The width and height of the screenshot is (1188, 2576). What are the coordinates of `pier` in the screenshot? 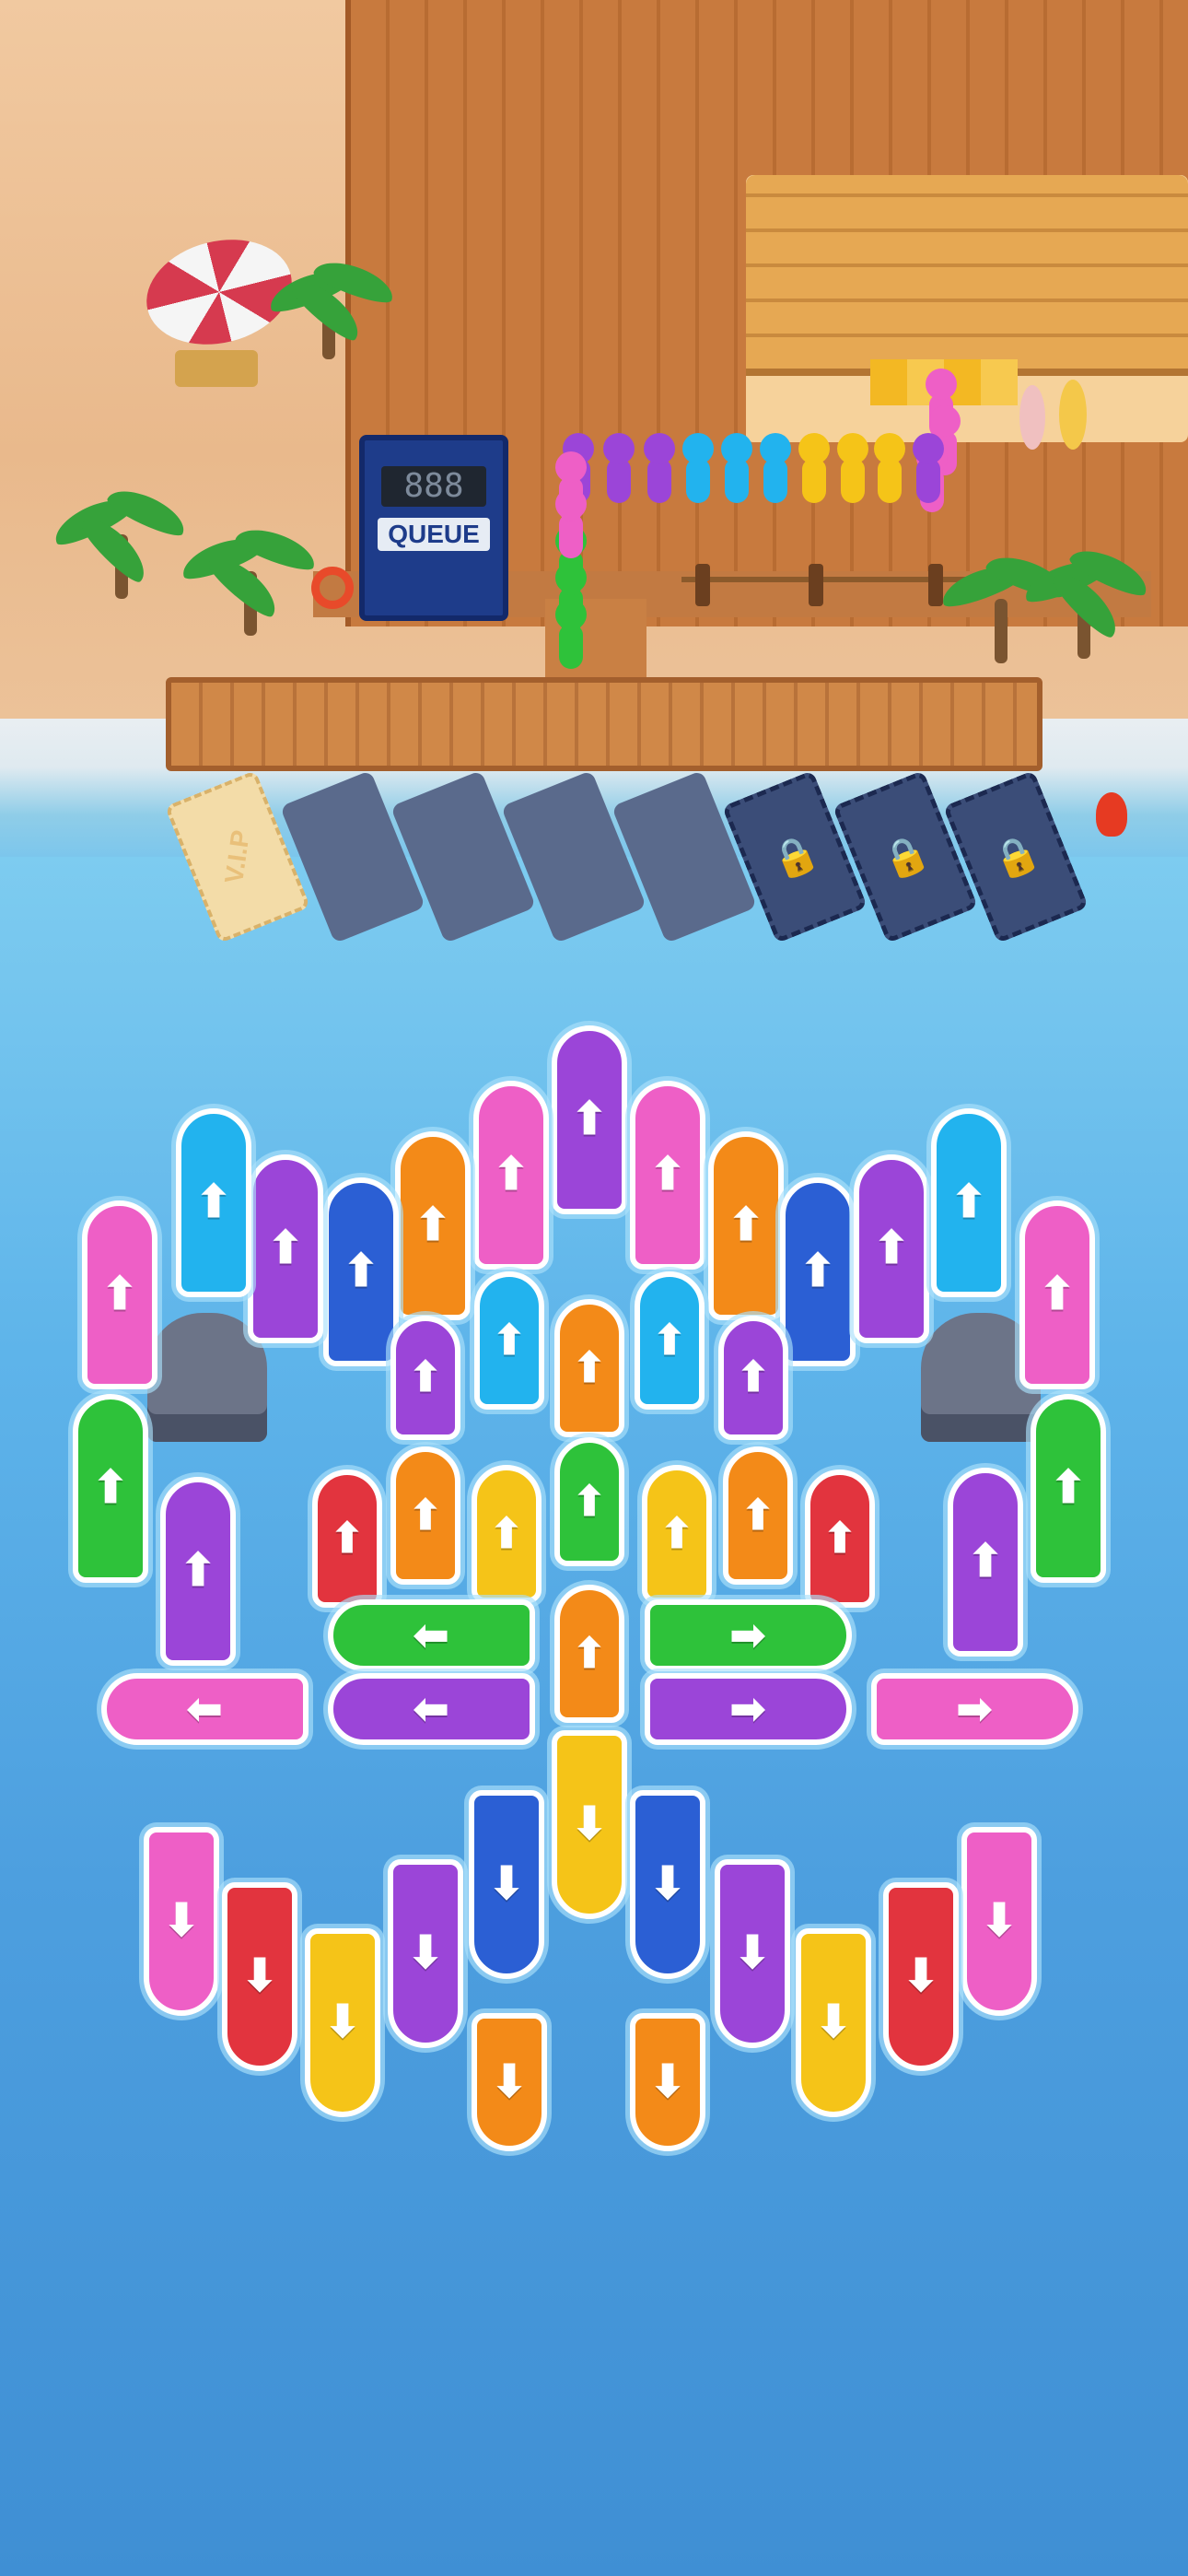 It's located at (604, 724).